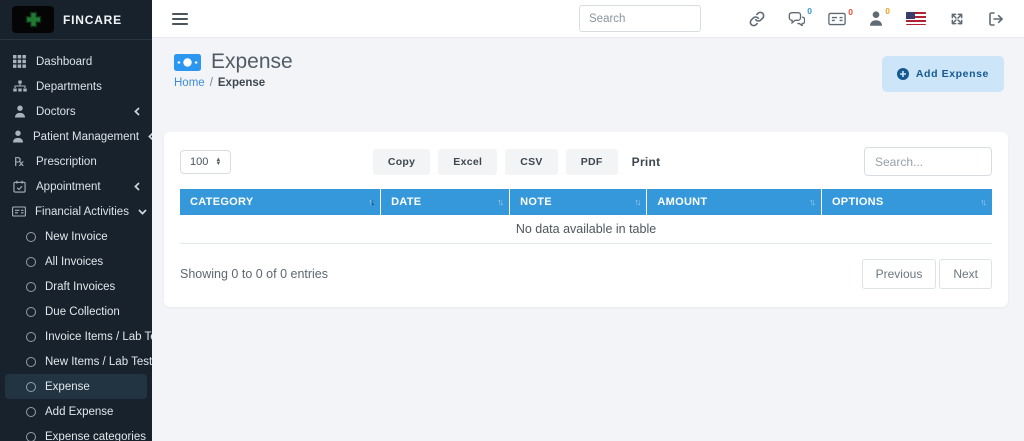  I want to click on calendar-icon, so click(19, 186).